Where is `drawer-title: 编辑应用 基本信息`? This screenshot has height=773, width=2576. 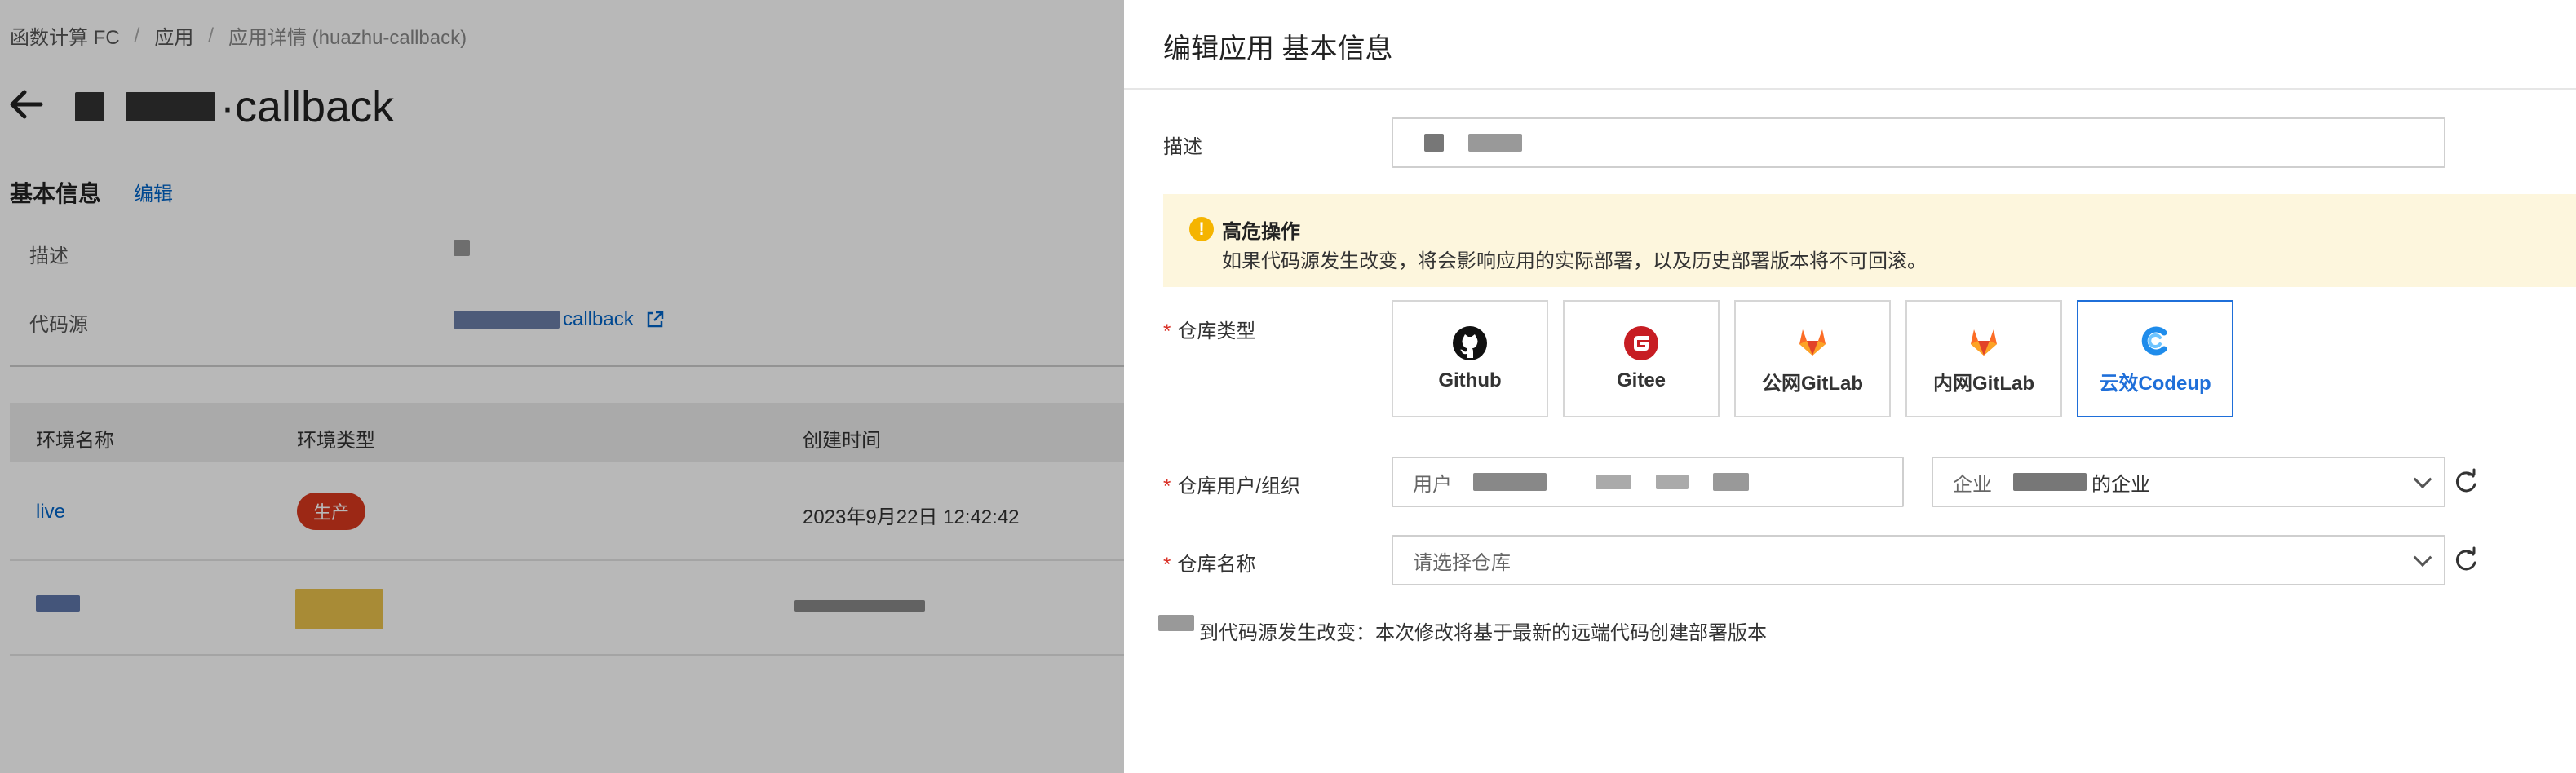 drawer-title: 编辑应用 基本信息 is located at coordinates (1278, 48).